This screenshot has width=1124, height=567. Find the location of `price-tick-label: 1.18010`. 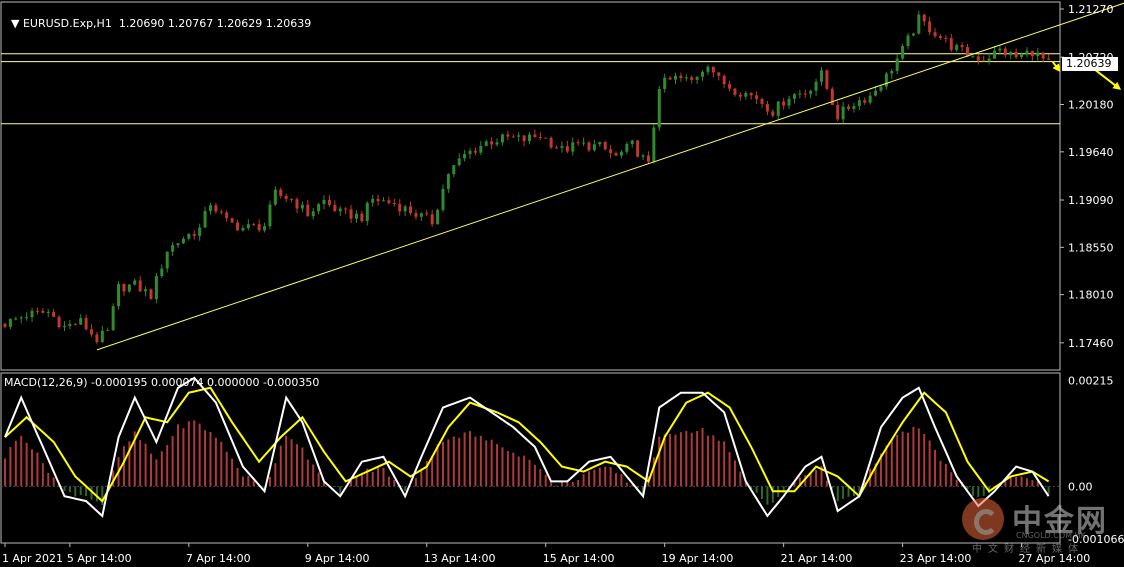

price-tick-label: 1.18010 is located at coordinates (1091, 295).